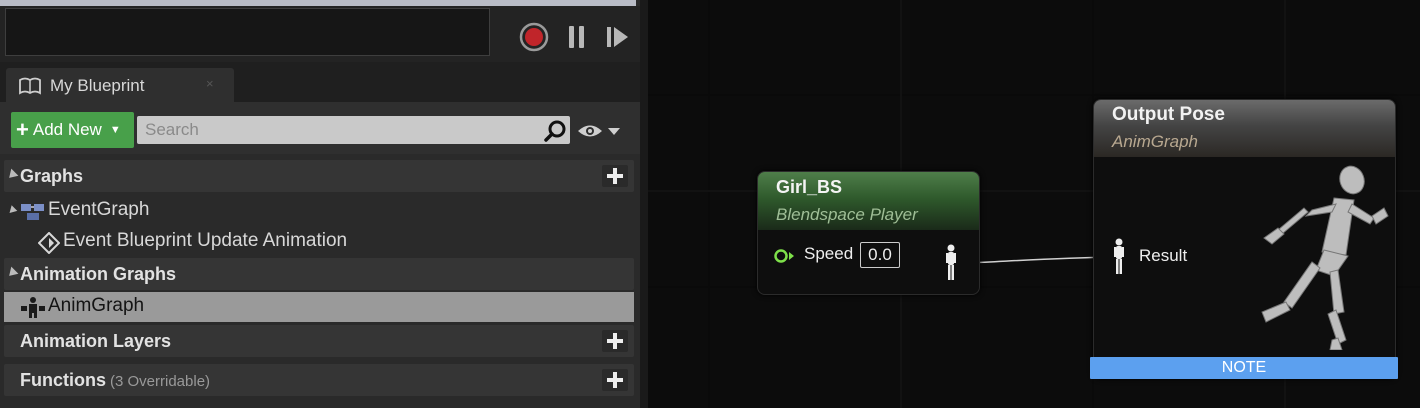 Image resolution: width=1420 pixels, height=408 pixels. I want to click on close-icon: ×, so click(210, 83).